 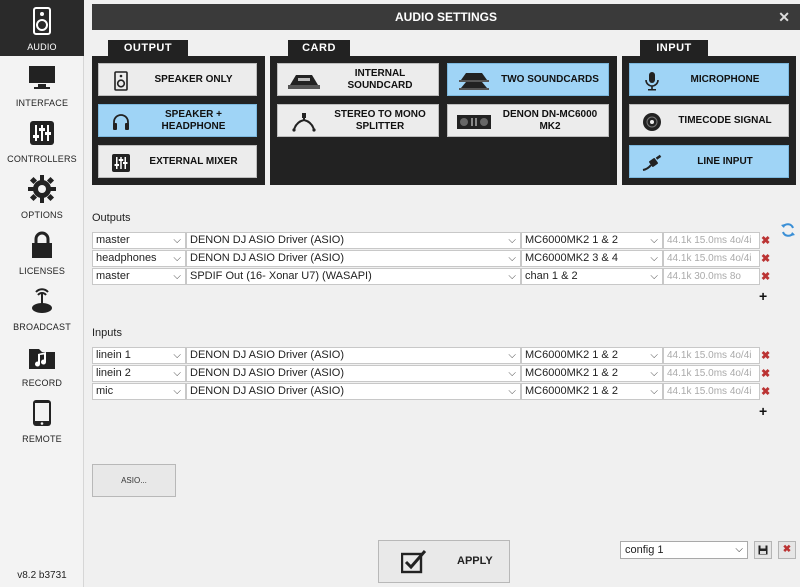 I want to click on refresh-icon, so click(x=788, y=230).